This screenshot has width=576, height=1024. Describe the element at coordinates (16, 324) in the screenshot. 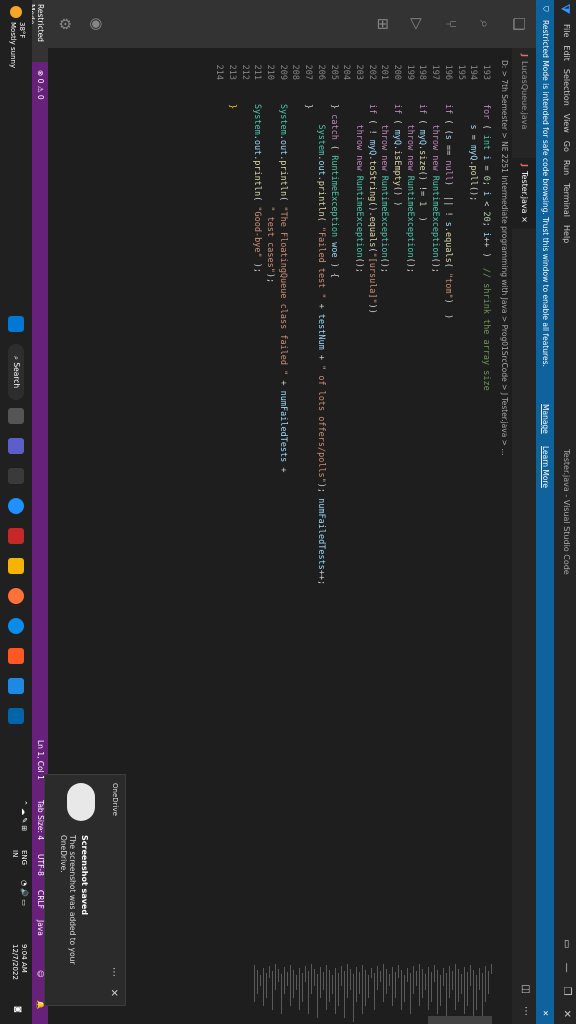

I see `start-windows-icon` at that location.